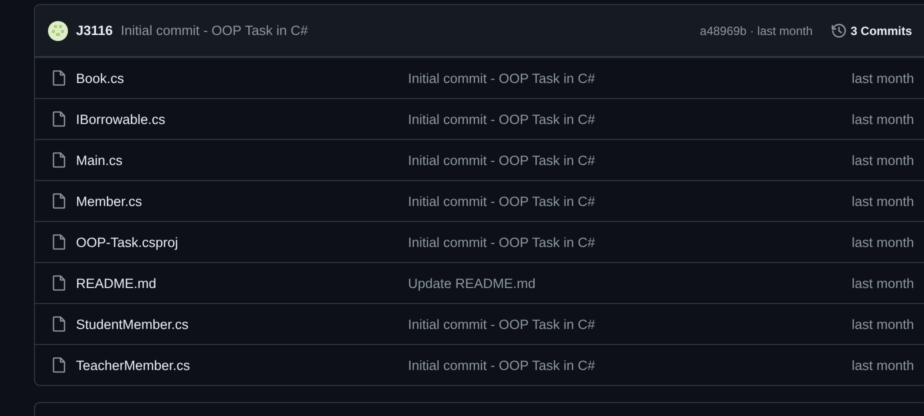 Image resolution: width=924 pixels, height=416 pixels. Describe the element at coordinates (133, 365) in the screenshot. I see `file-name: TeacherMember.cs` at that location.